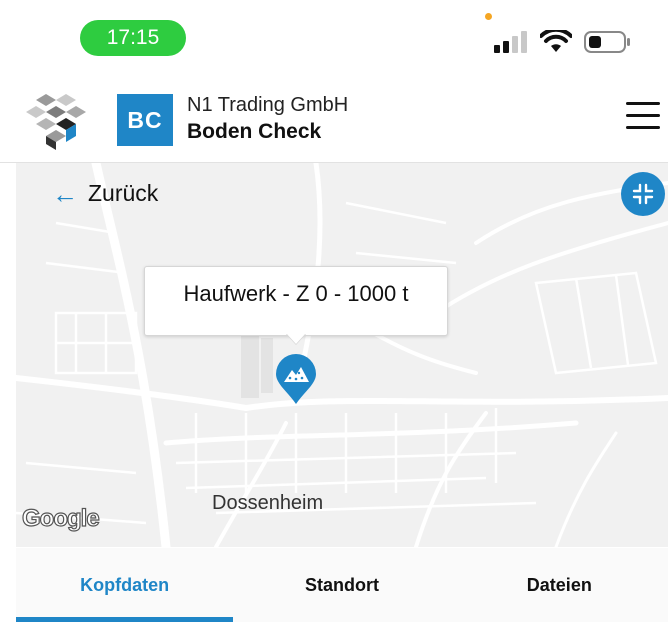 This screenshot has width=668, height=622. Describe the element at coordinates (125, 585) in the screenshot. I see `tab-kopfdaten: Kopfdaten` at that location.